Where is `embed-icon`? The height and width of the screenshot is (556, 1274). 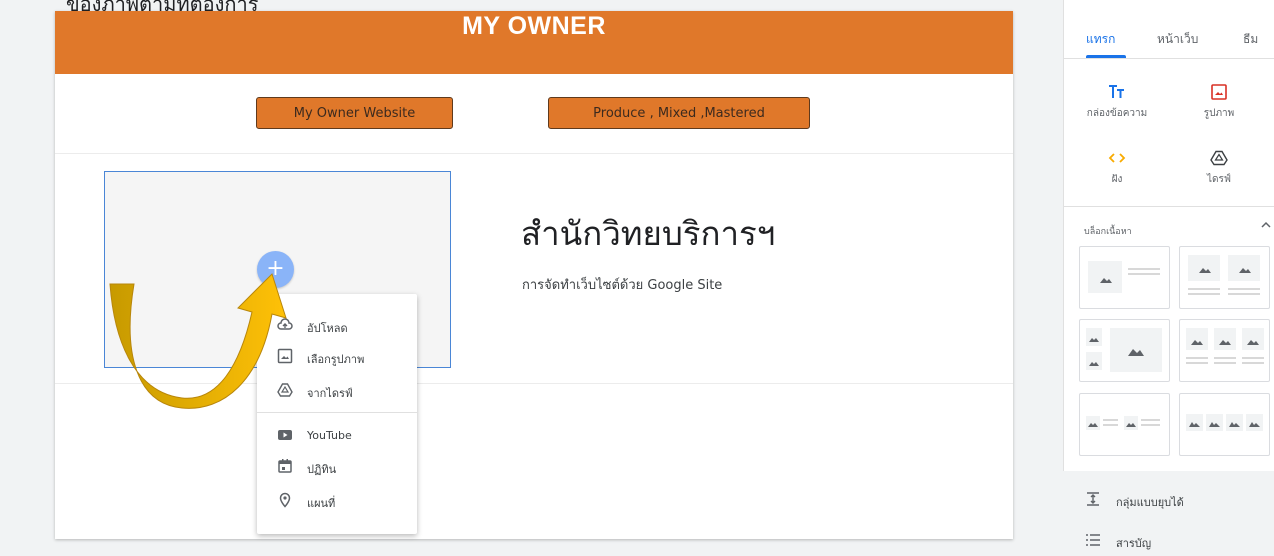
embed-icon is located at coordinates (1117, 158).